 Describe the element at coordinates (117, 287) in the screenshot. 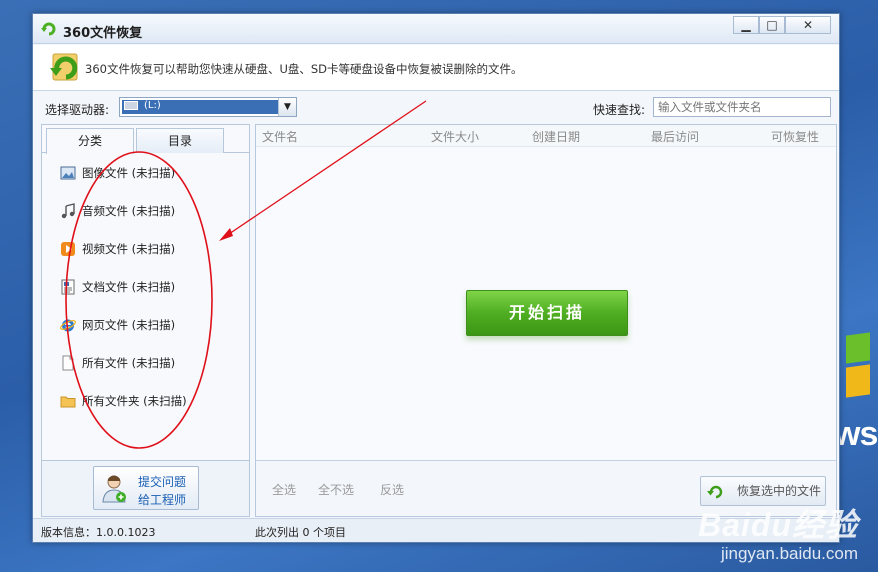

I see `category-item-document: 文档文件 (未扫描)` at that location.